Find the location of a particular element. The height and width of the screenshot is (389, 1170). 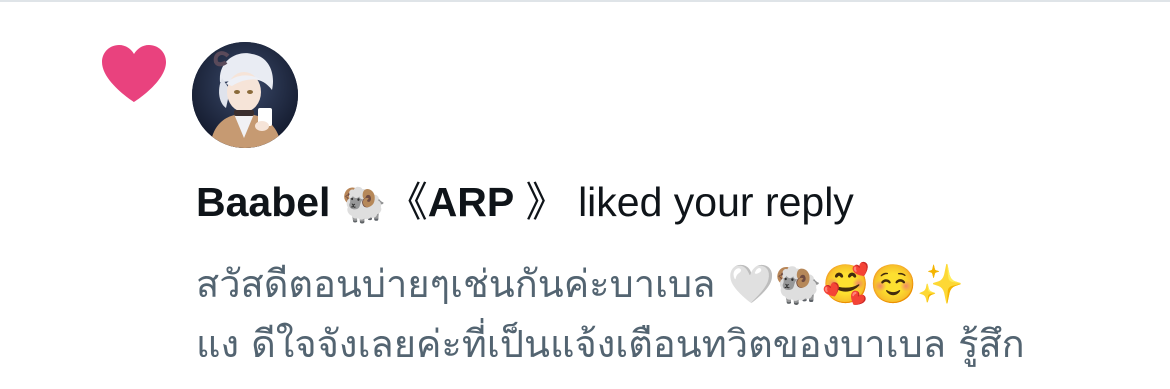

notification-headline: Baabel 🐏《ARP 》 liked your reply is located at coordinates (676, 203).